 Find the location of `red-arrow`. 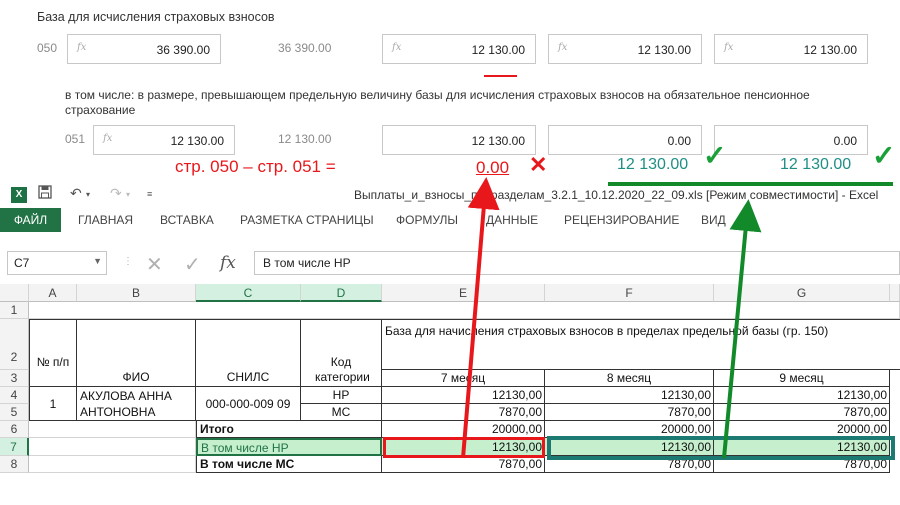

red-arrow is located at coordinates (480, 318).